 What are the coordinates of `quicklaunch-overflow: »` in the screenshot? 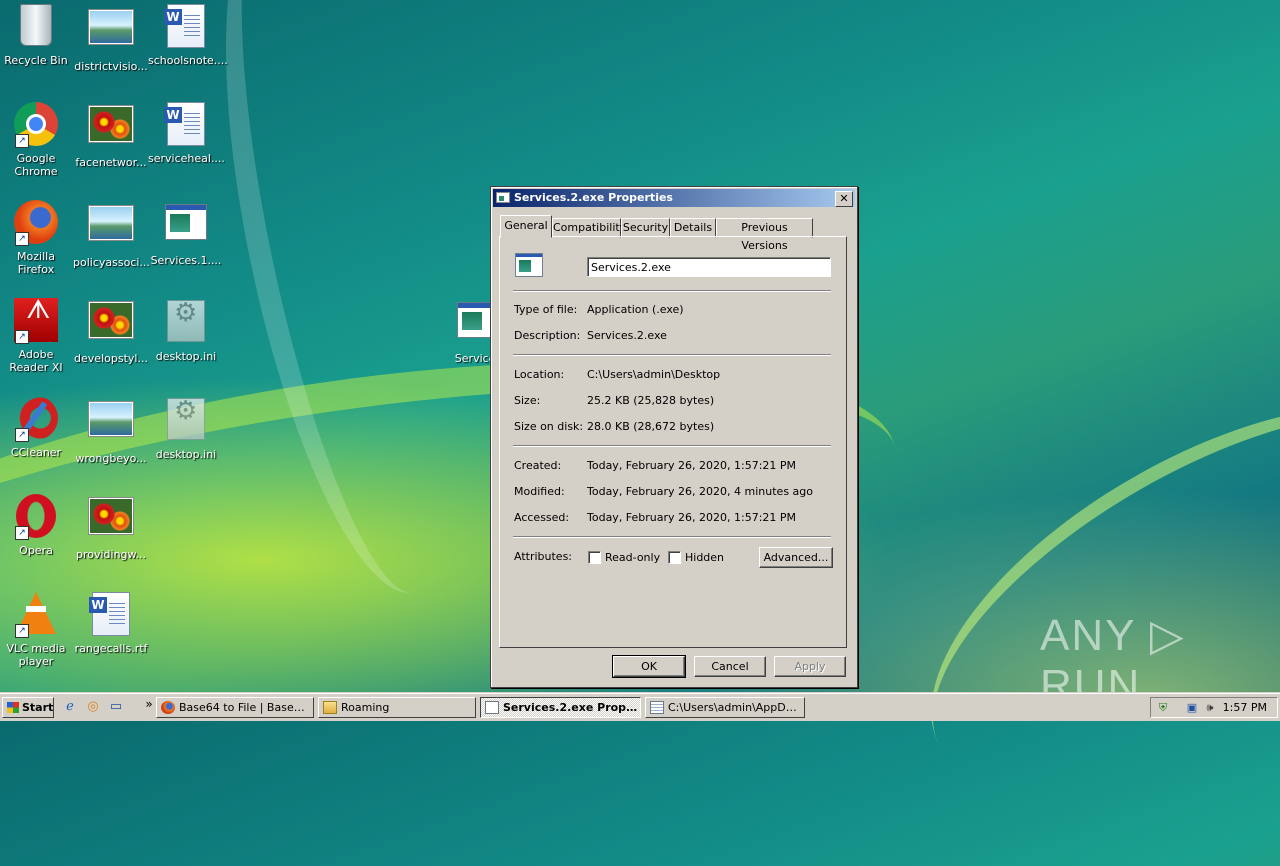 It's located at (149, 704).